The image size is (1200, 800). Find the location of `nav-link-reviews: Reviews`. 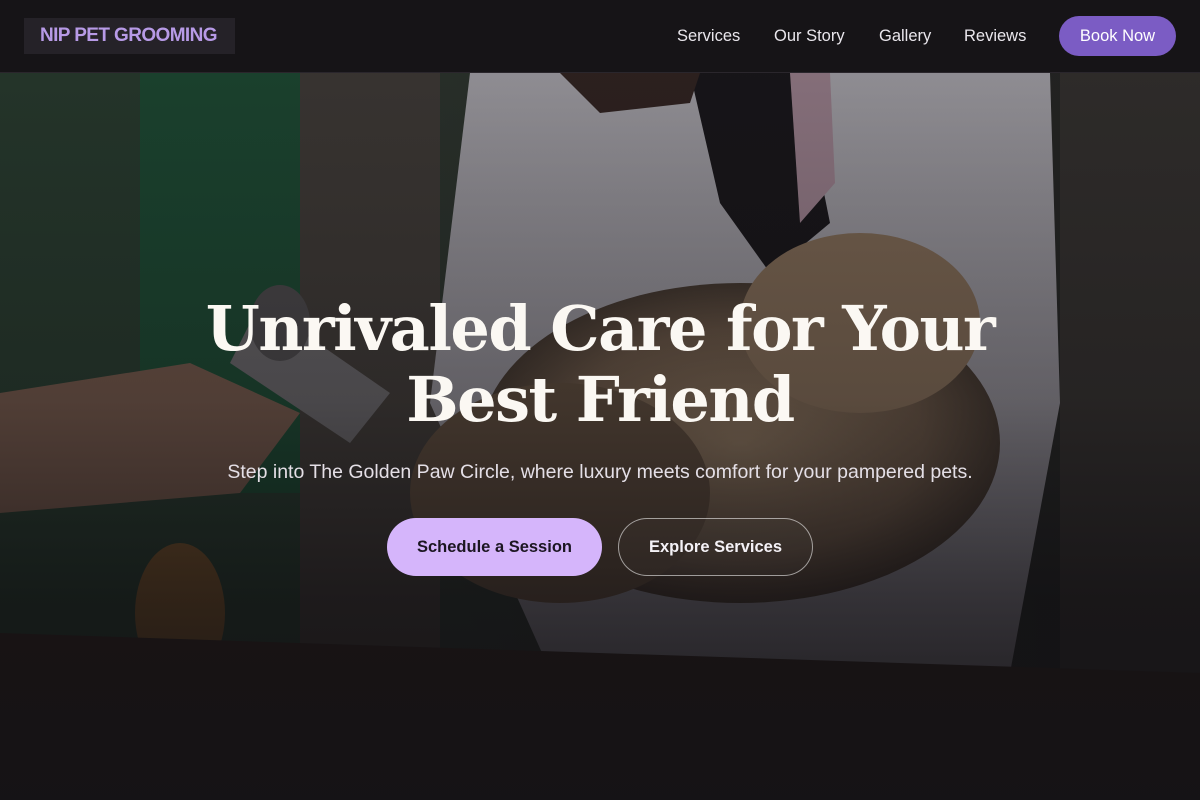

nav-link-reviews: Reviews is located at coordinates (995, 36).